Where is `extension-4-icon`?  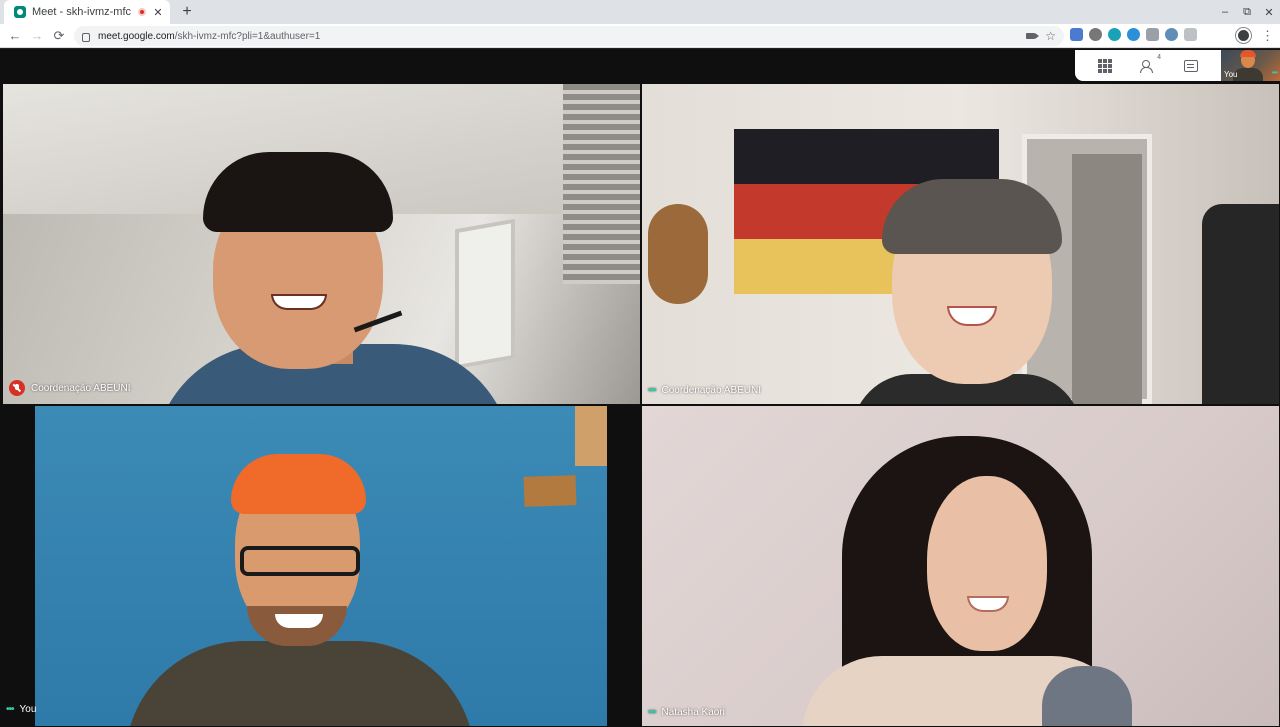
extension-4-icon is located at coordinates (1133, 34).